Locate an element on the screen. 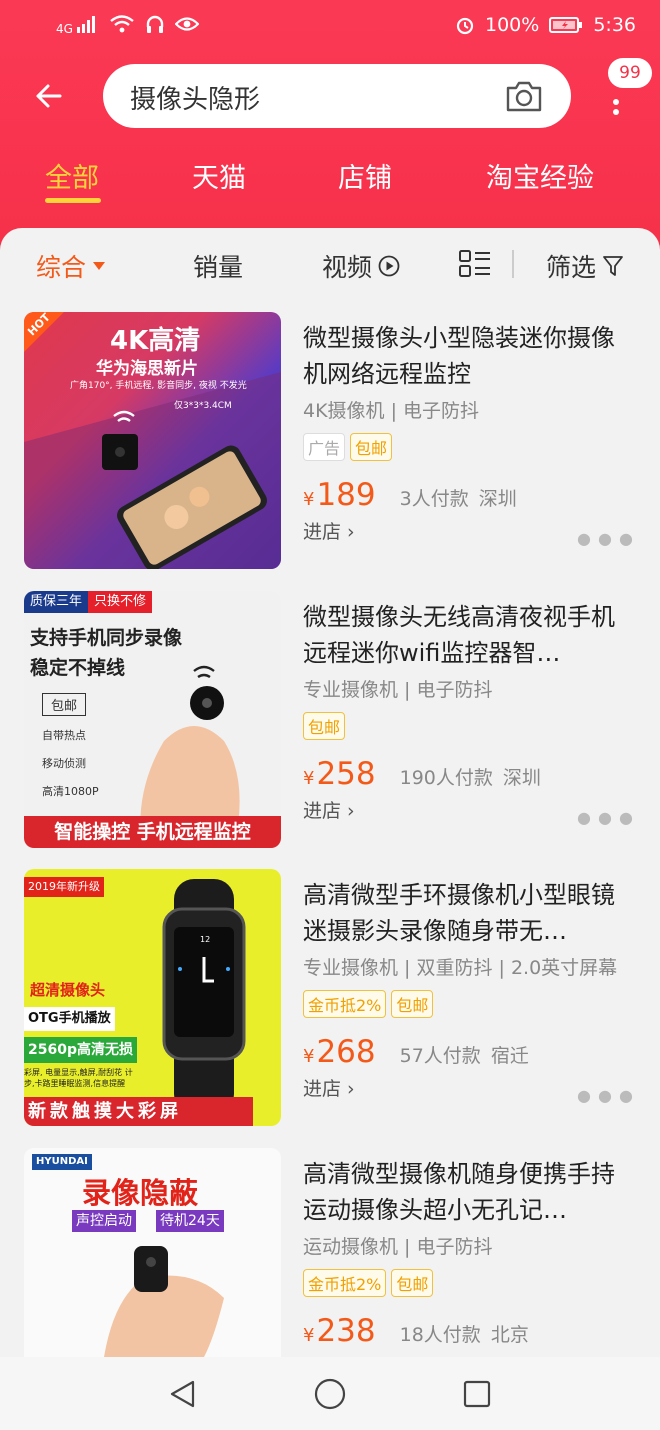  image-size-note: 仅3*3*3.4CM is located at coordinates (203, 406).